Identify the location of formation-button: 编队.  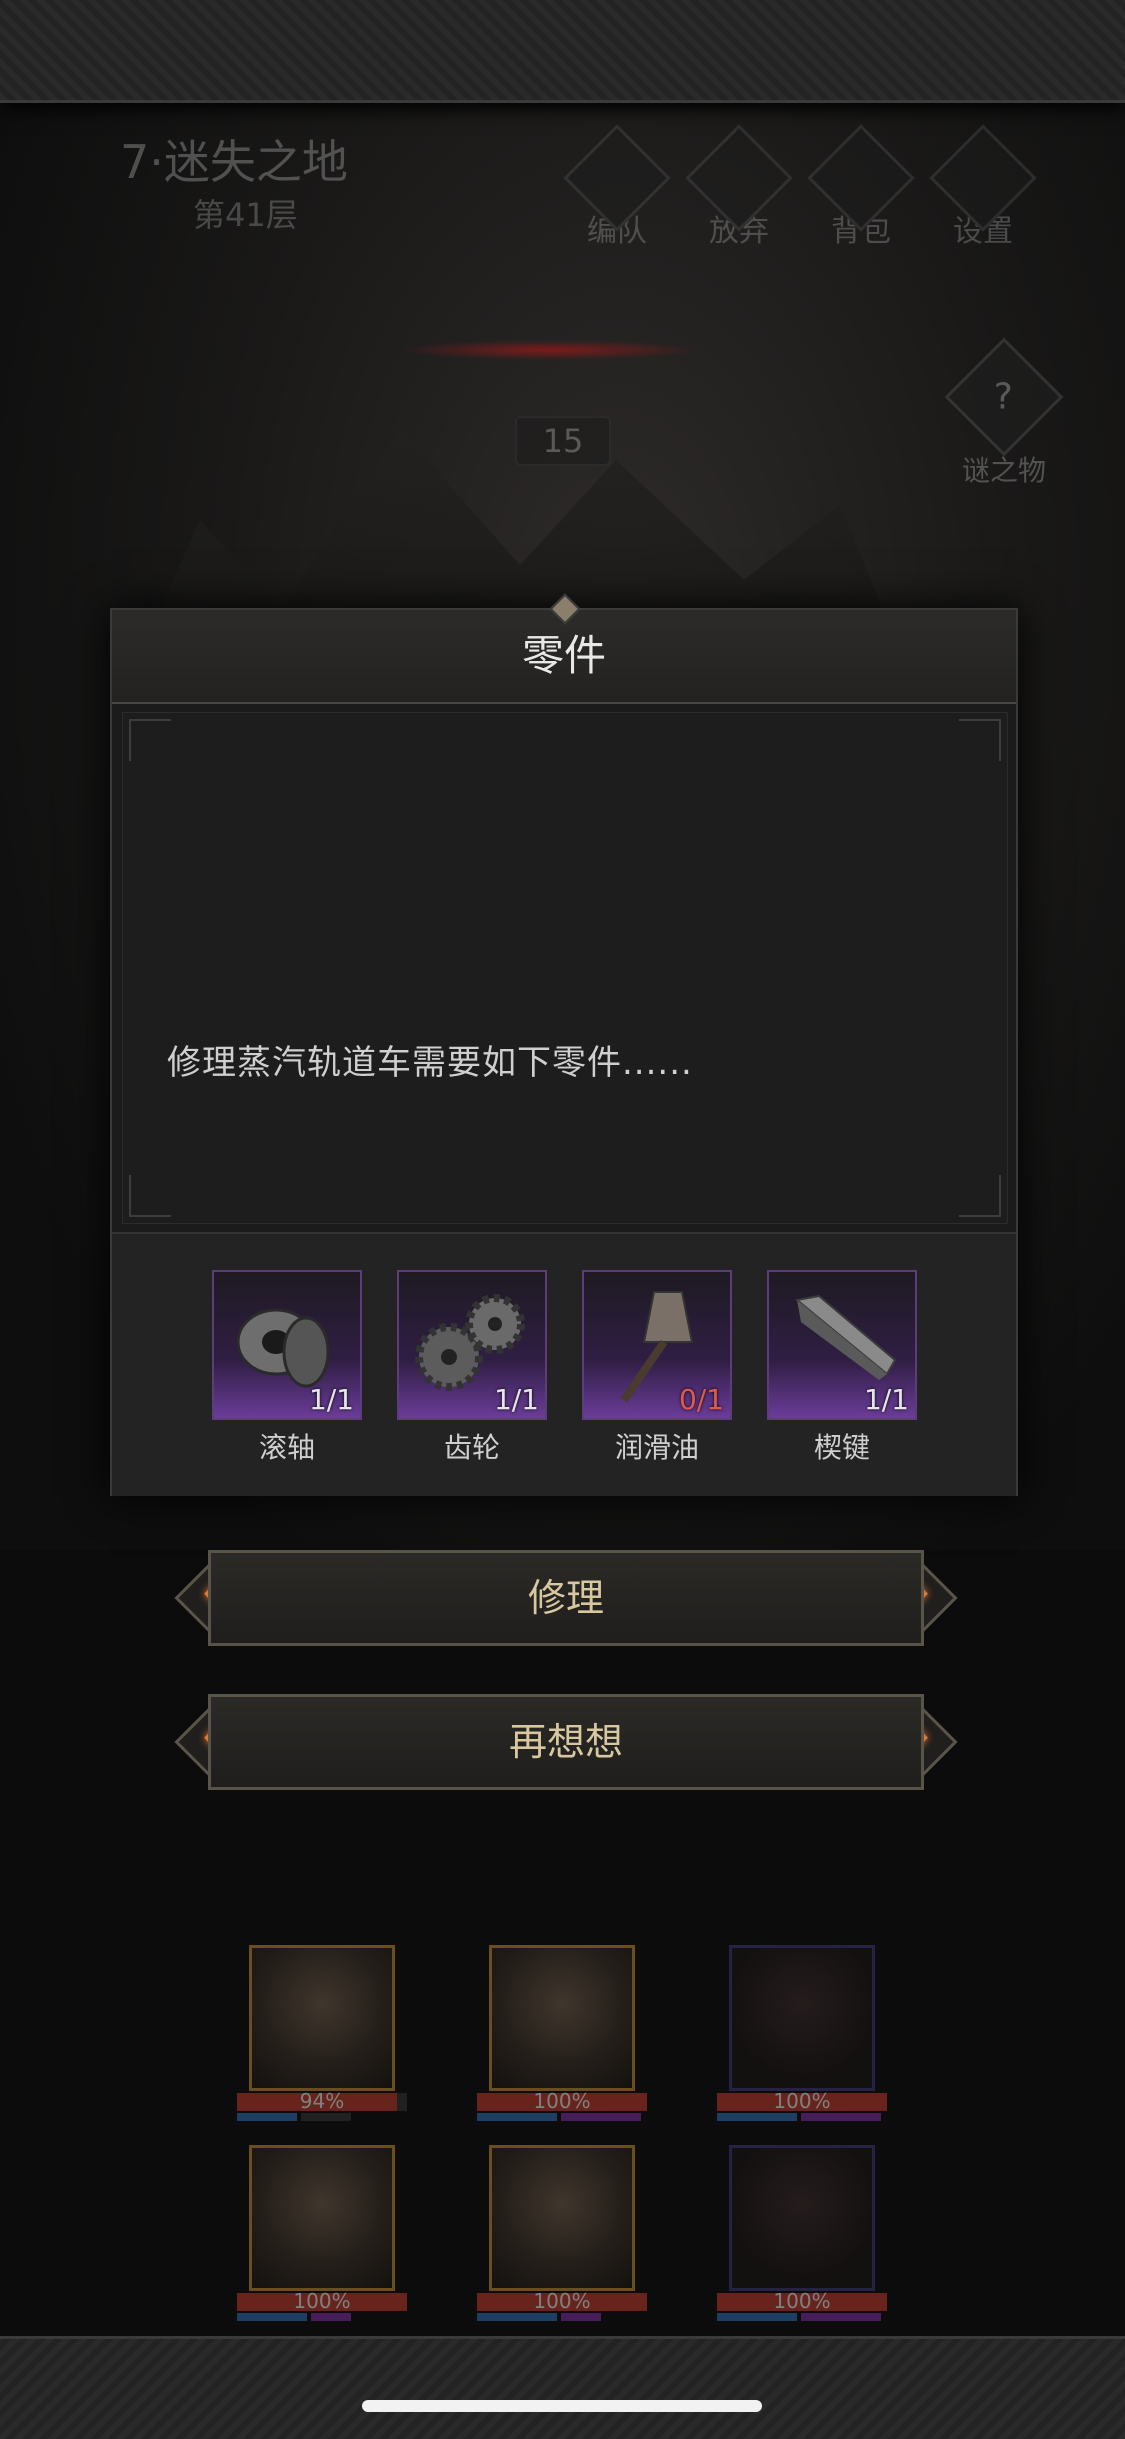
(617, 187).